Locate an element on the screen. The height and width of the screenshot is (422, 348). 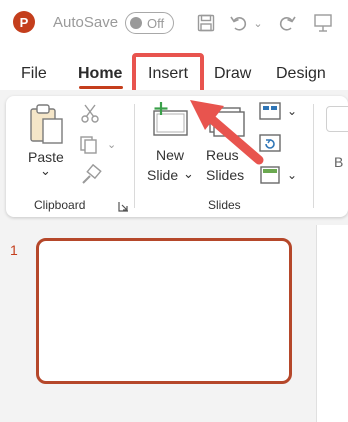
new-slide-icon is located at coordinates (172, 122).